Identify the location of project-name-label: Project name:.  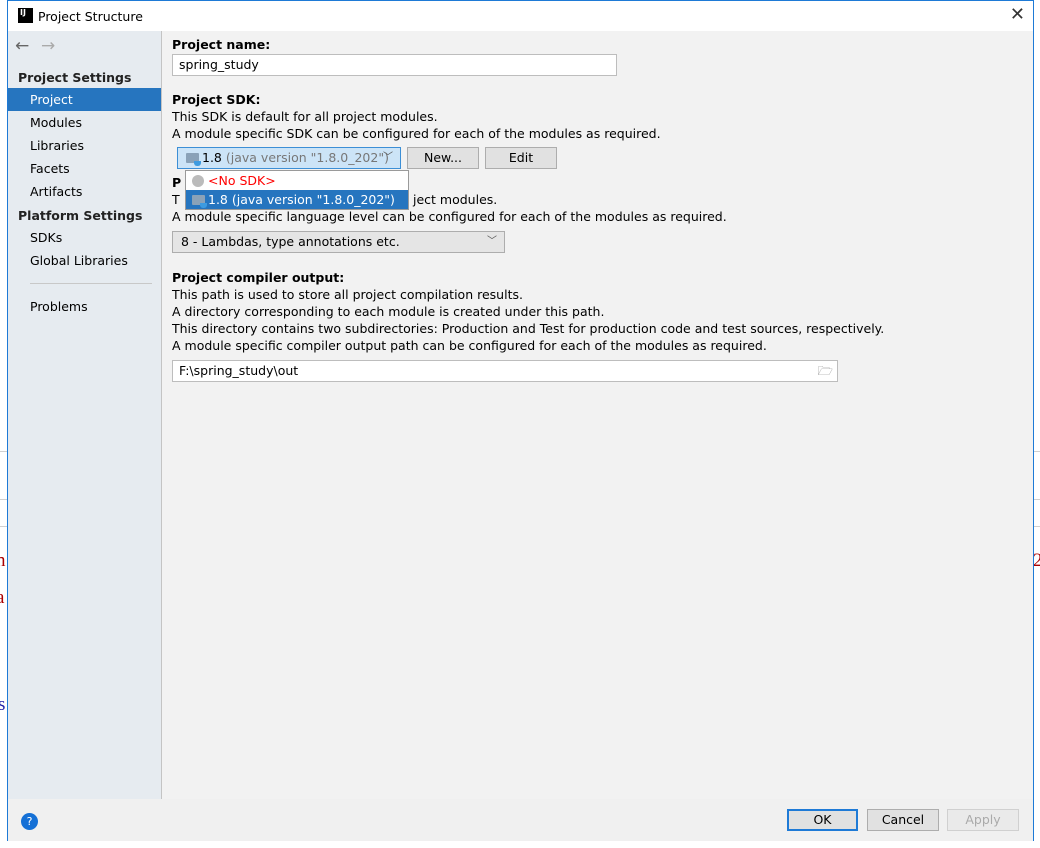
(221, 44).